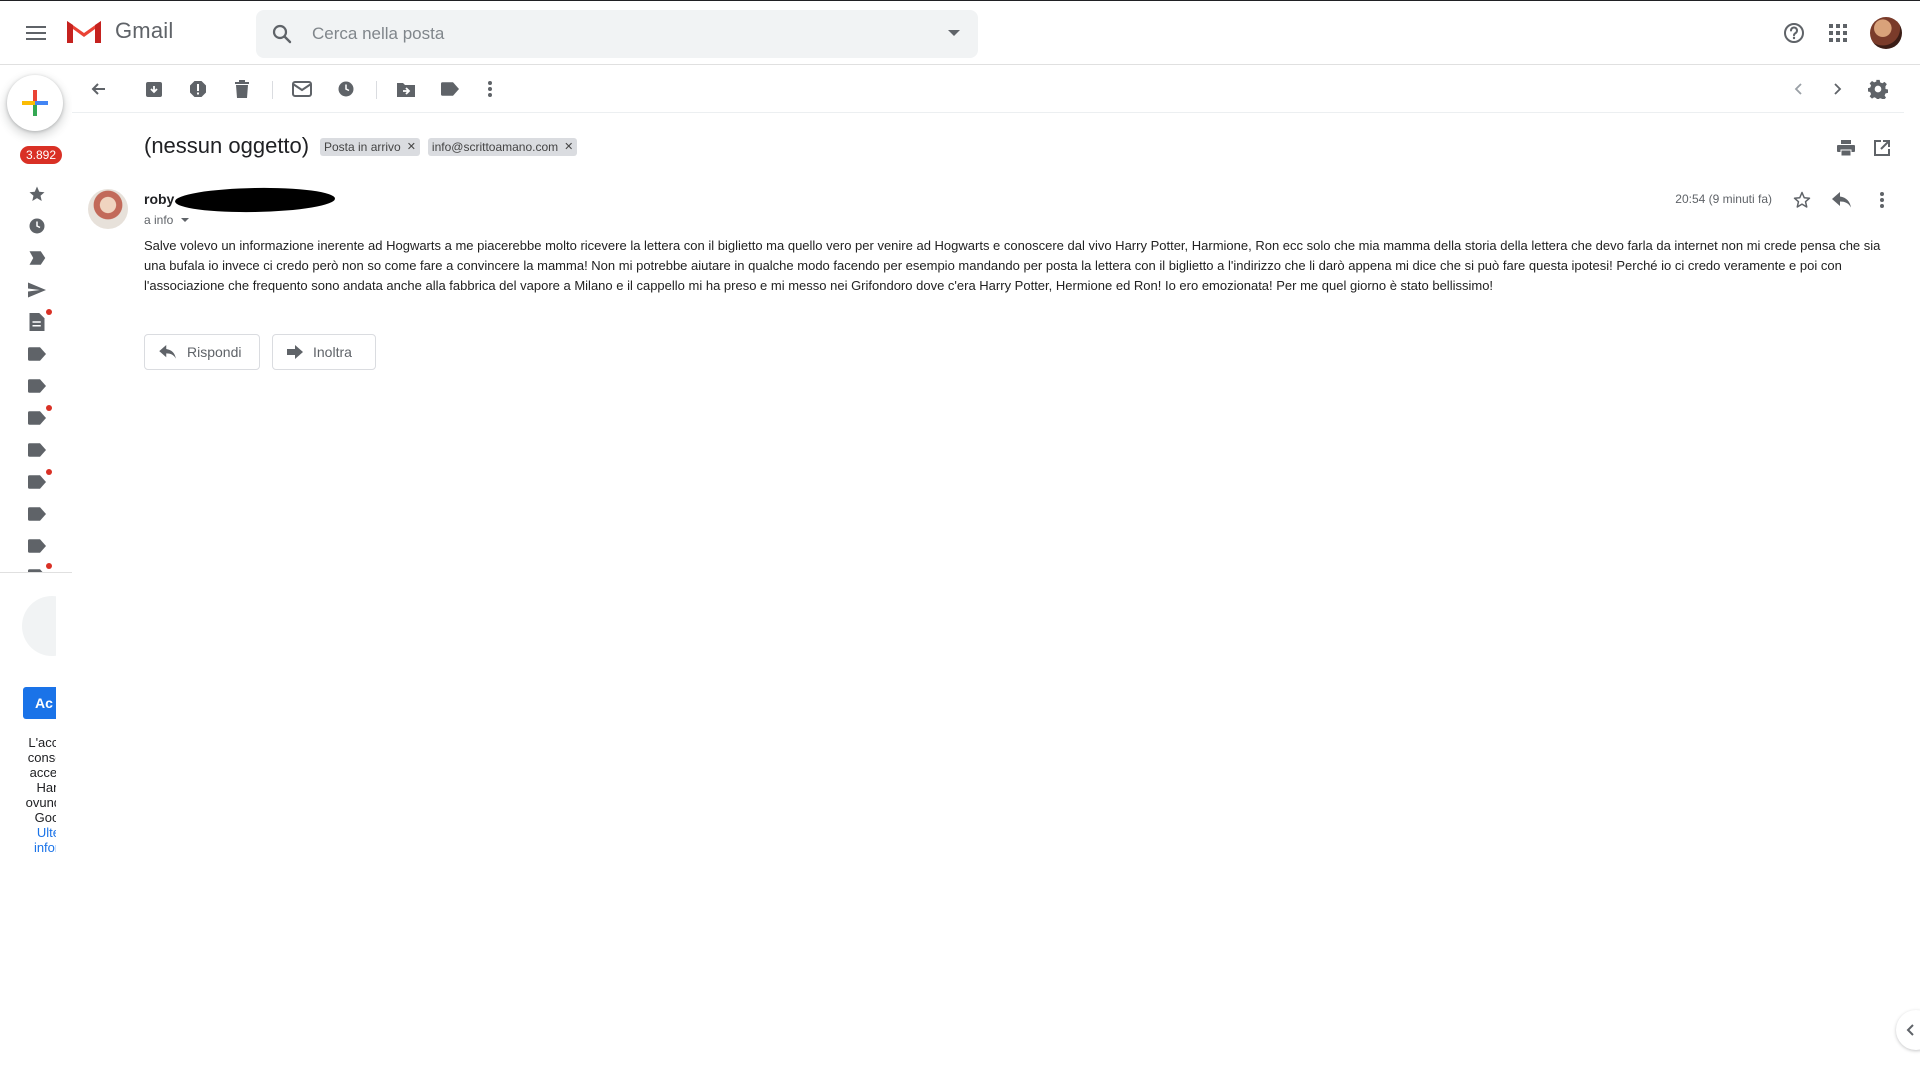 This screenshot has height=1080, width=1920. I want to click on reply-button: Rispondi, so click(202, 352).